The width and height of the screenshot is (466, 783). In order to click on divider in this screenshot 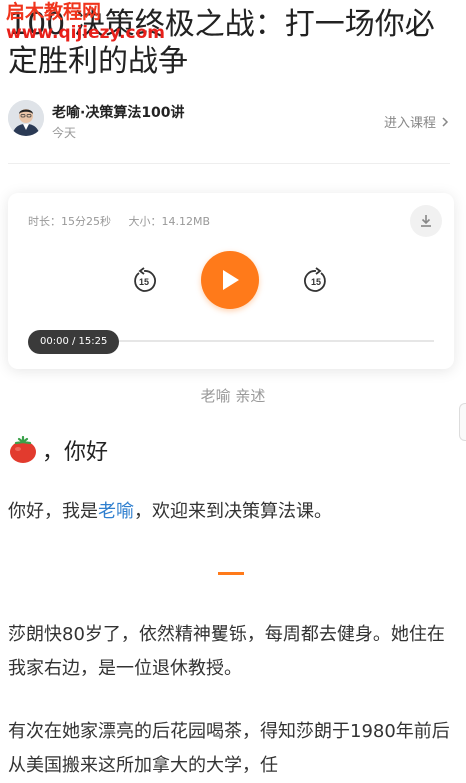, I will do `click(229, 163)`.